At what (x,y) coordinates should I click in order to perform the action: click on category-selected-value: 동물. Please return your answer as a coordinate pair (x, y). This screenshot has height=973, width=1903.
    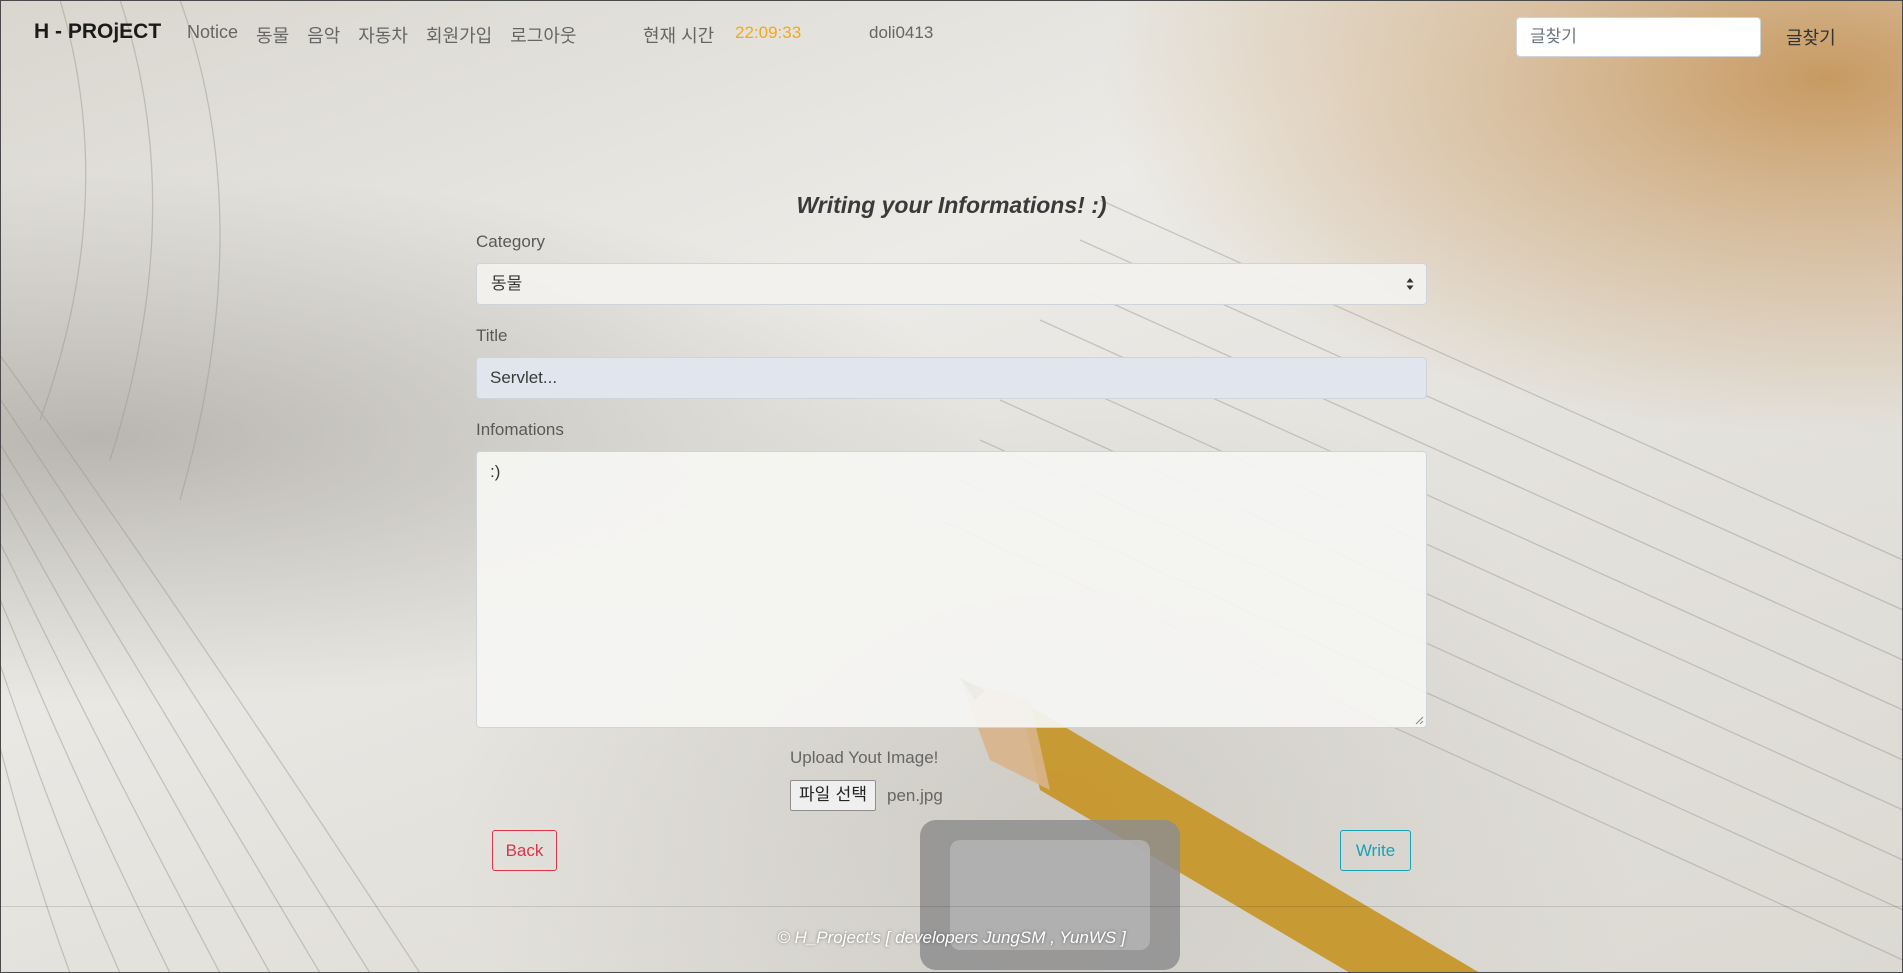
    Looking at the image, I should click on (507, 283).